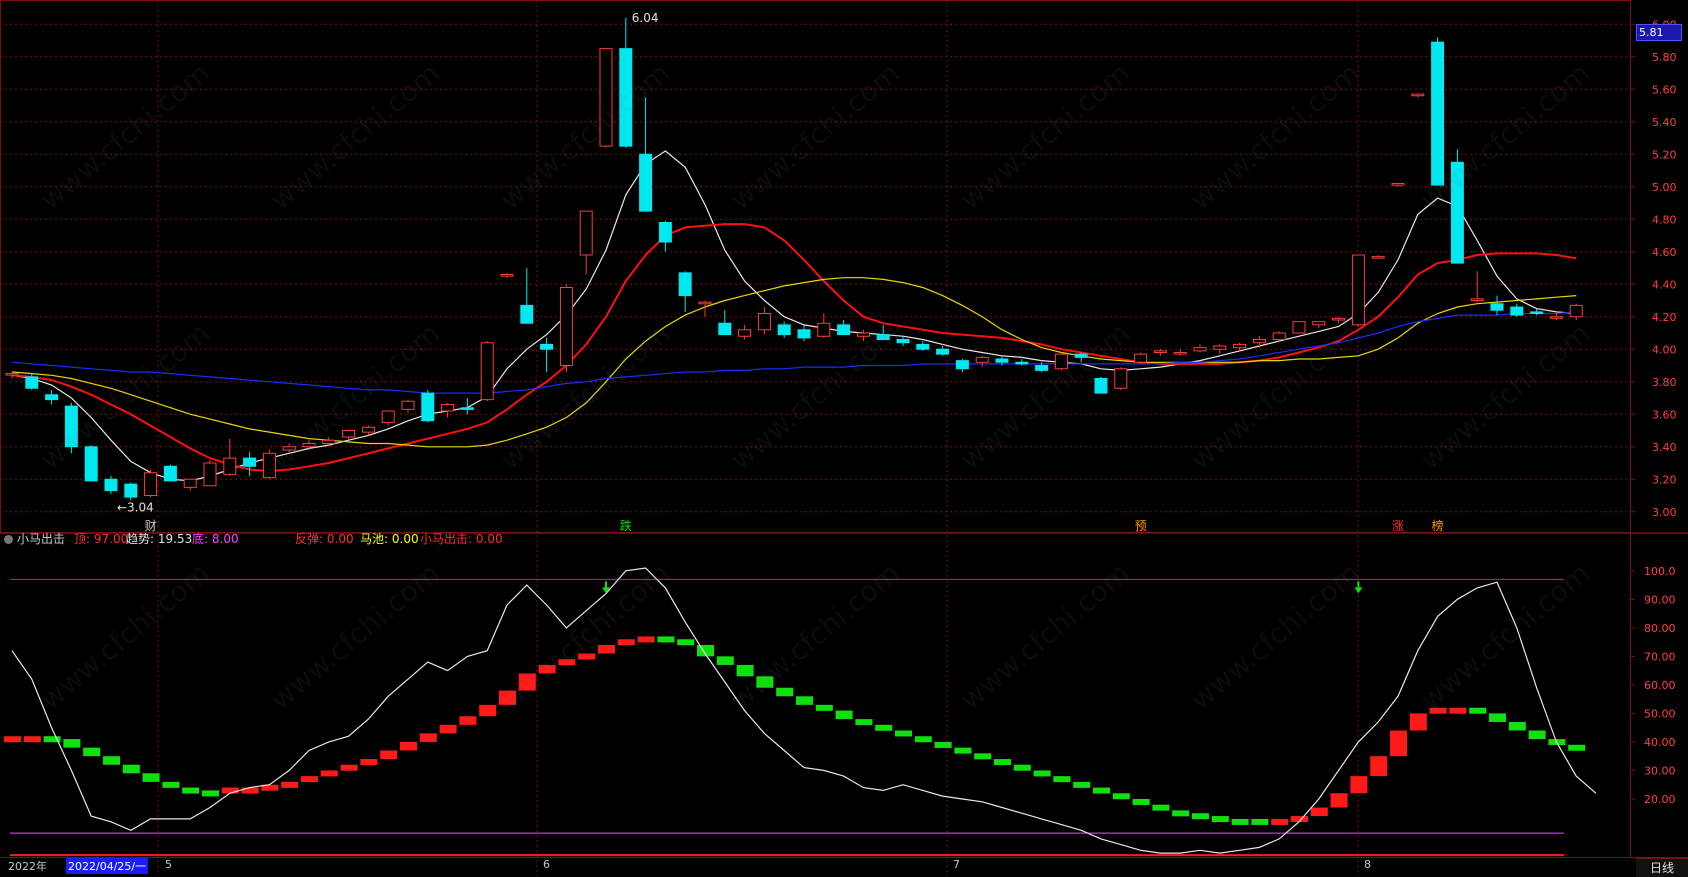  What do you see at coordinates (489, 539) in the screenshot?
I see `param-value: 0.00` at bounding box center [489, 539].